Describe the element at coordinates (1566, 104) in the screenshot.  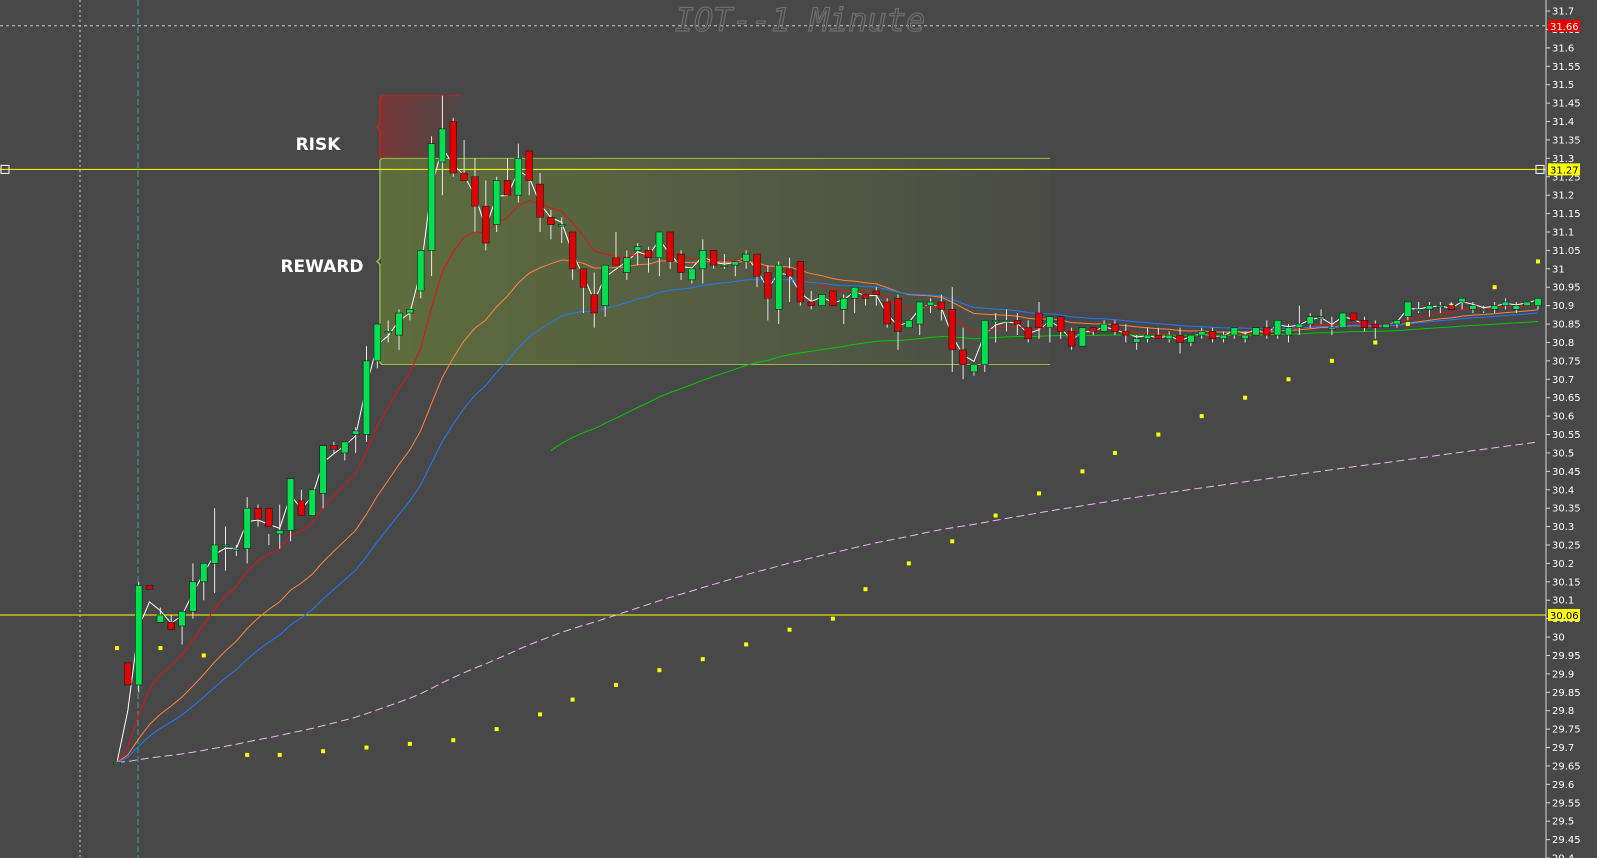
I see `y-tick-label: 31.45` at that location.